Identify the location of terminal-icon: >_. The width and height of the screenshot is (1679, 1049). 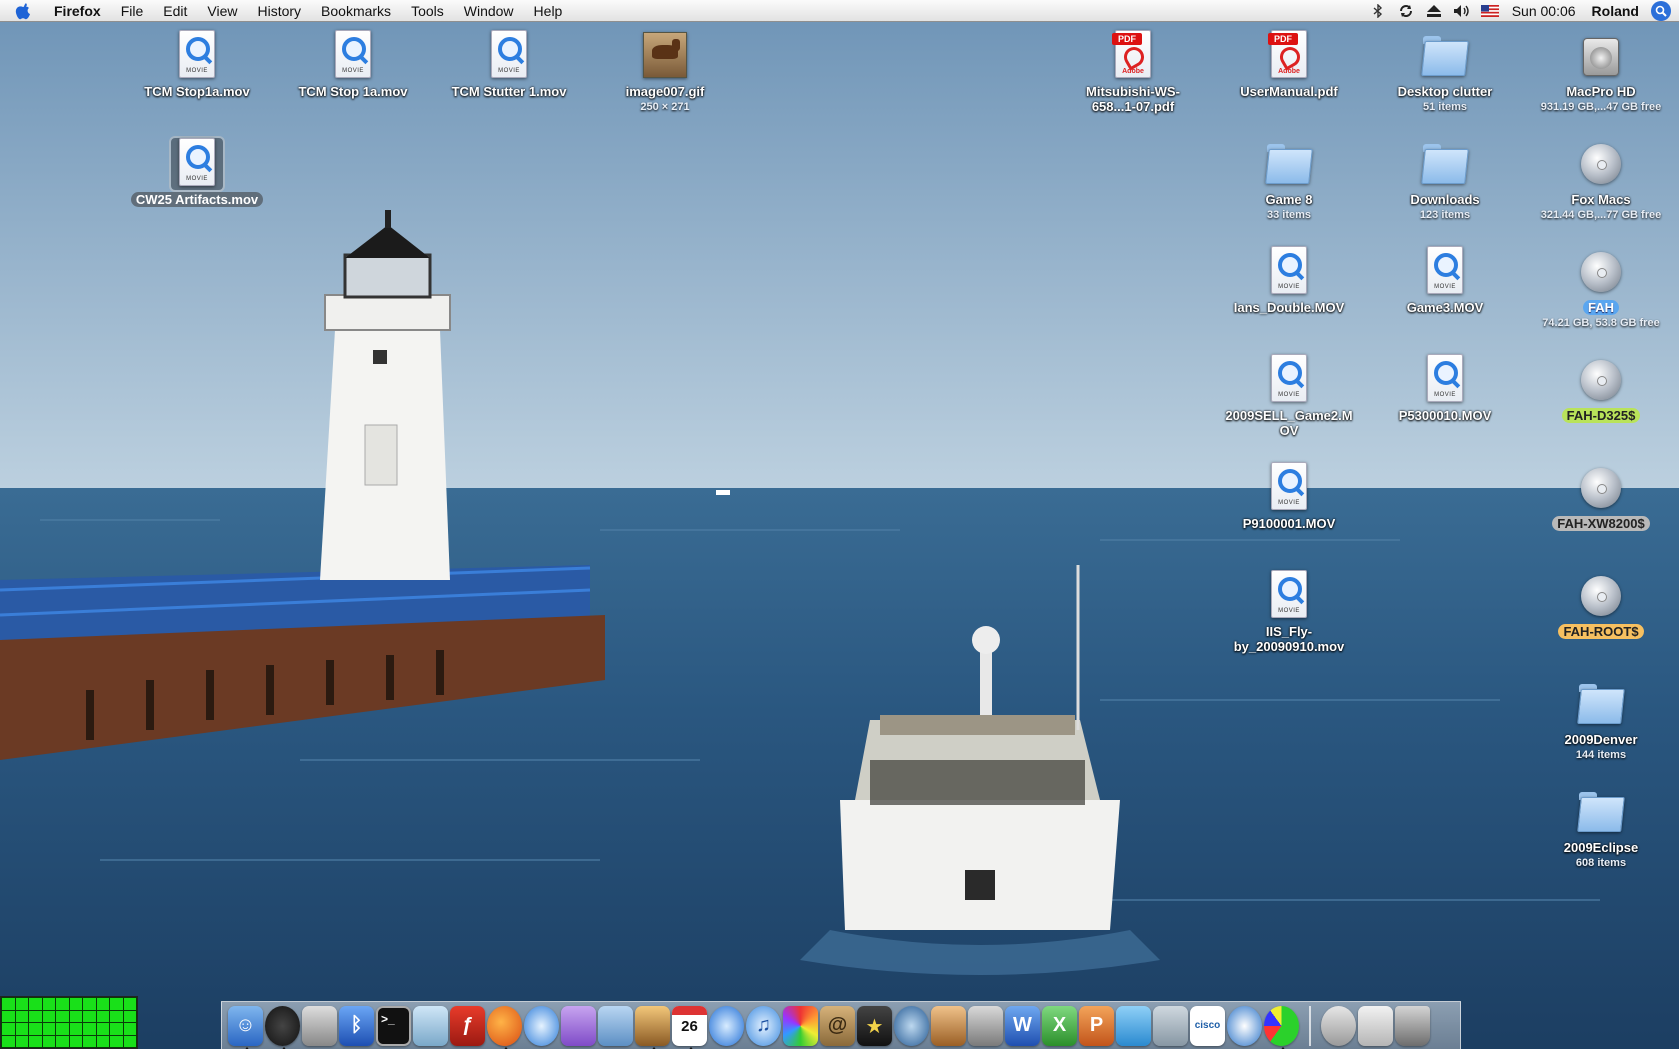
(393, 1025).